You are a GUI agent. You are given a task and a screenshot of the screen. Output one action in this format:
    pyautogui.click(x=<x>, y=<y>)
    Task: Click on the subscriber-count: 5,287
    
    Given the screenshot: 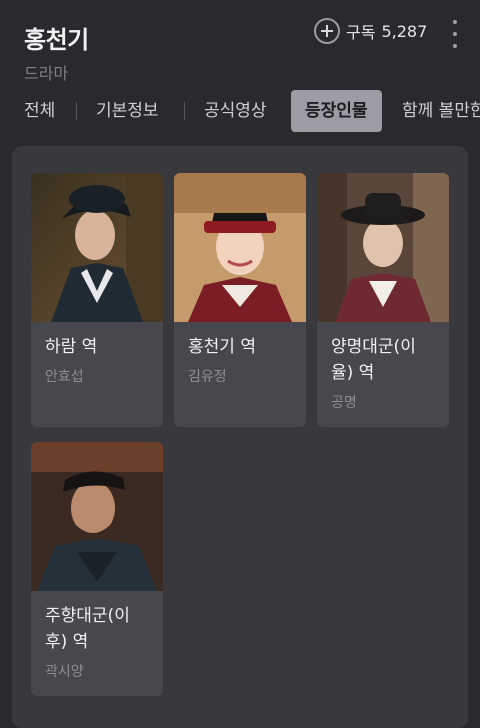 What is the action you would take?
    pyautogui.click(x=404, y=31)
    